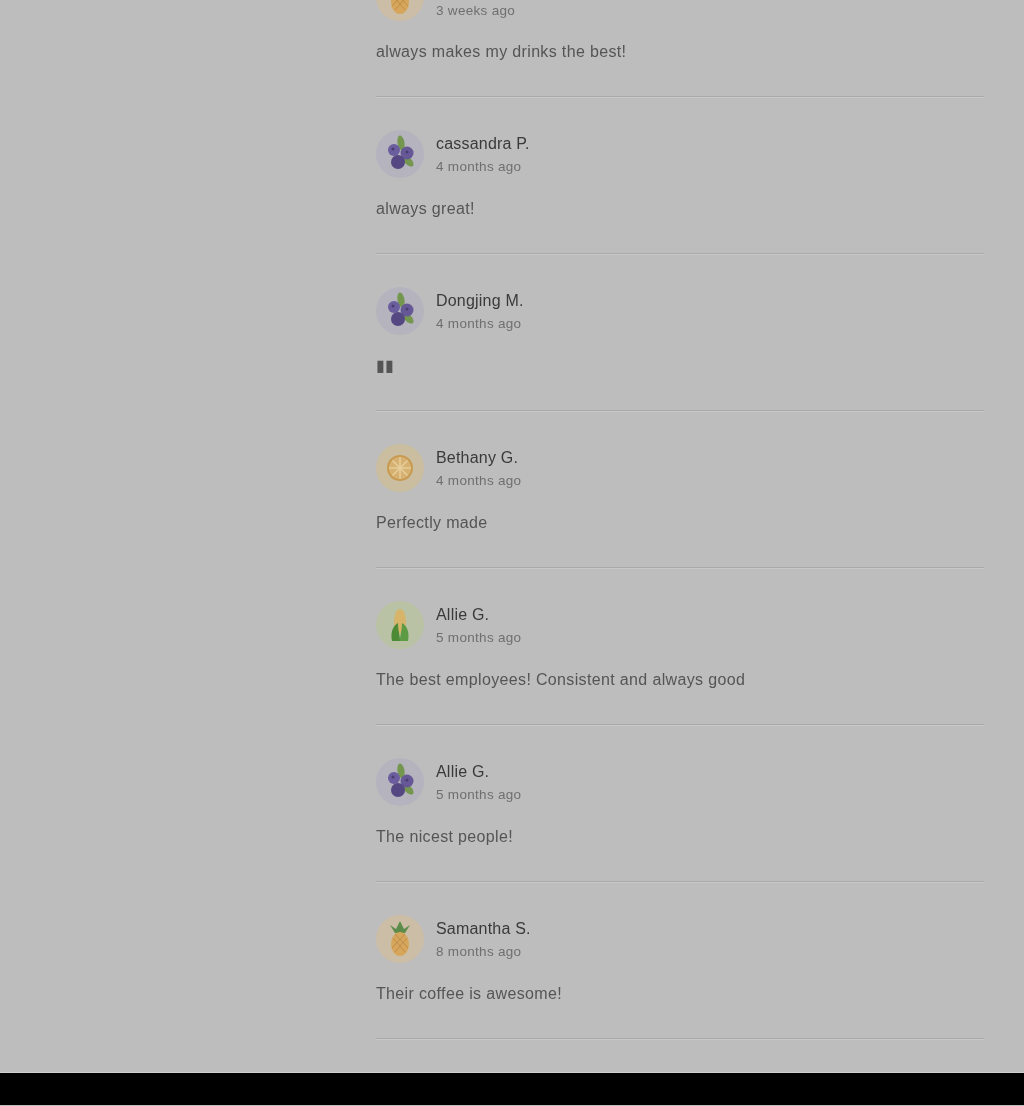 This screenshot has width=1024, height=1106. I want to click on review-comment: always makes my drinks the best!, so click(501, 52).